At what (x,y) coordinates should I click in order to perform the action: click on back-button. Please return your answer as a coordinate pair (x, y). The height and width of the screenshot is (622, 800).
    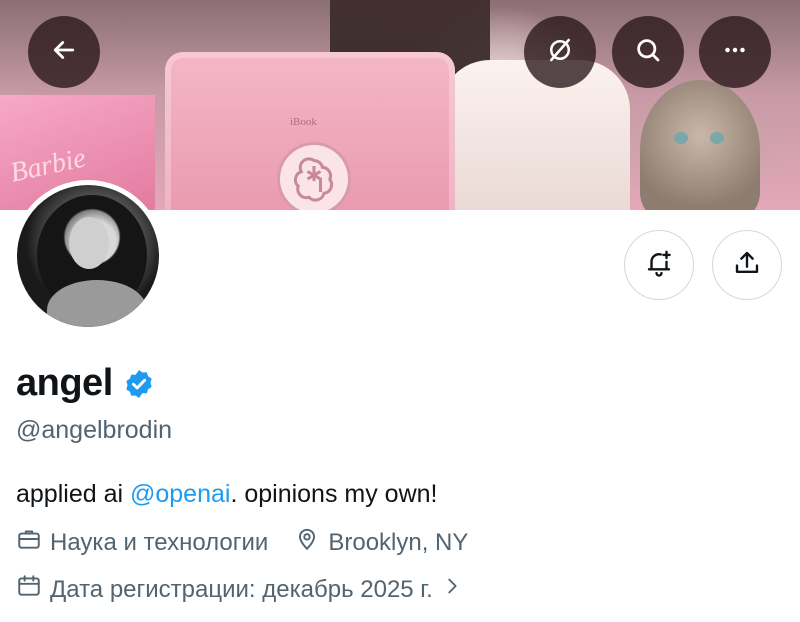
    Looking at the image, I should click on (64, 52).